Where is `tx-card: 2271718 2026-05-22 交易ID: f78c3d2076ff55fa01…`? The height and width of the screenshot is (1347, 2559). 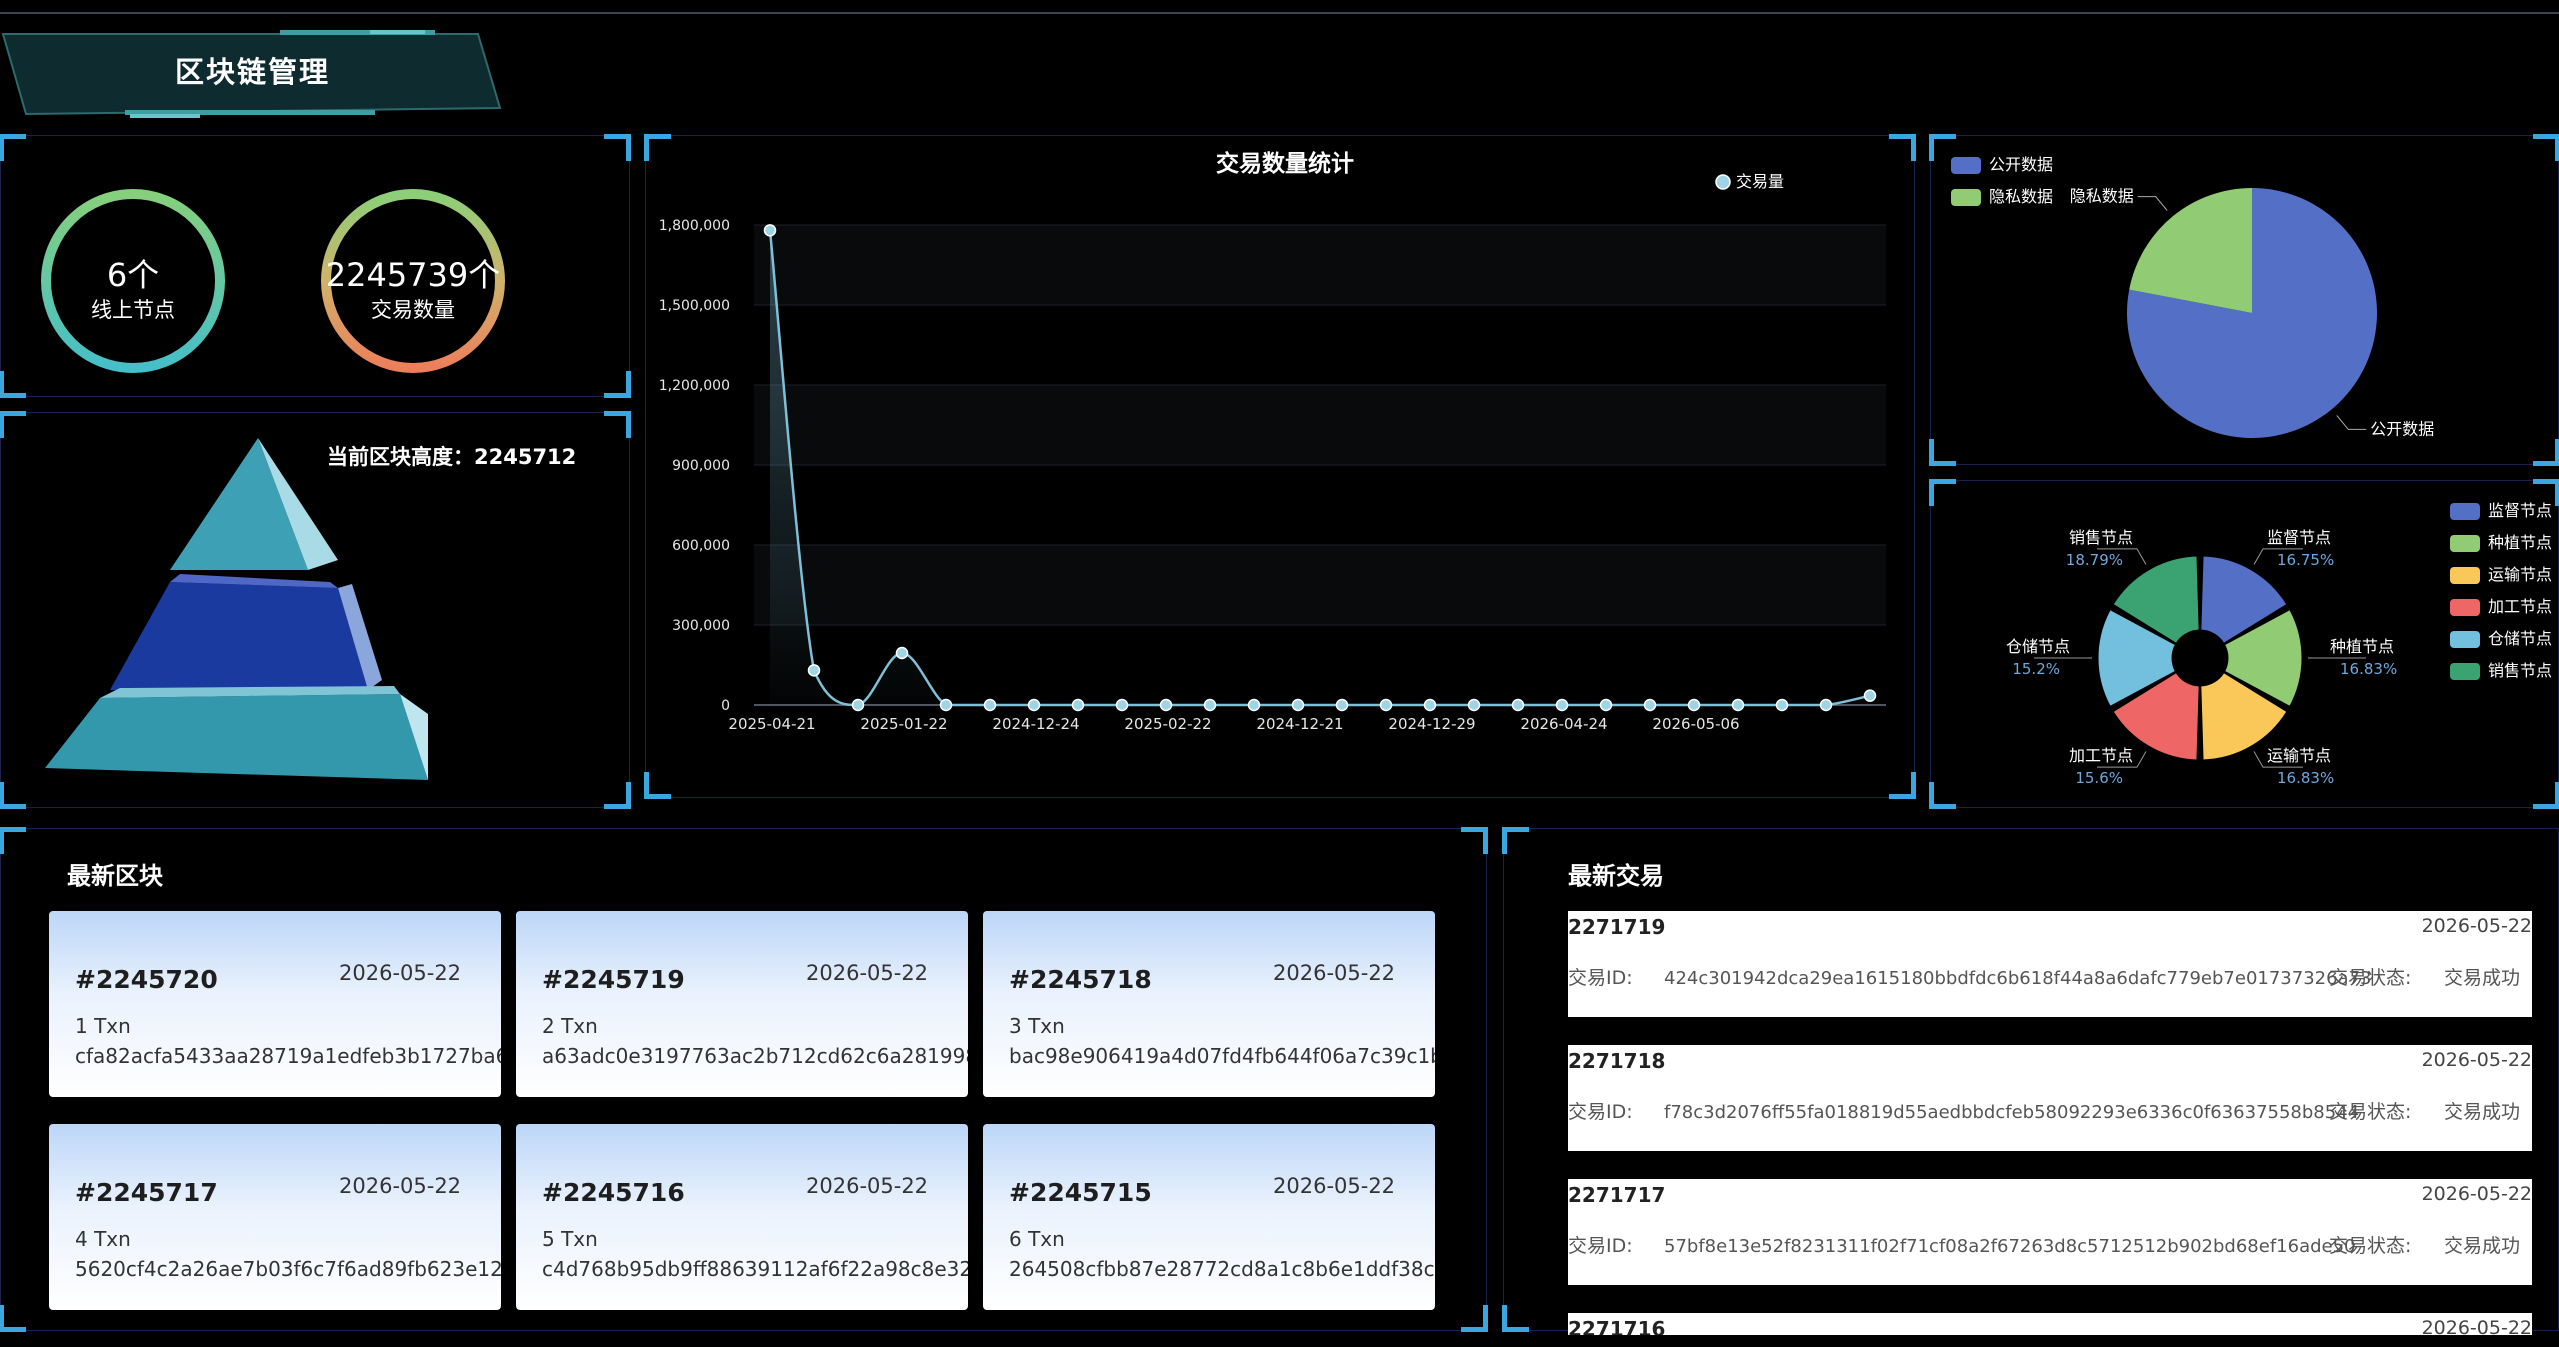 tx-card: 2271718 2026-05-22 交易ID: f78c3d2076ff55fa01… is located at coordinates (2050, 1098).